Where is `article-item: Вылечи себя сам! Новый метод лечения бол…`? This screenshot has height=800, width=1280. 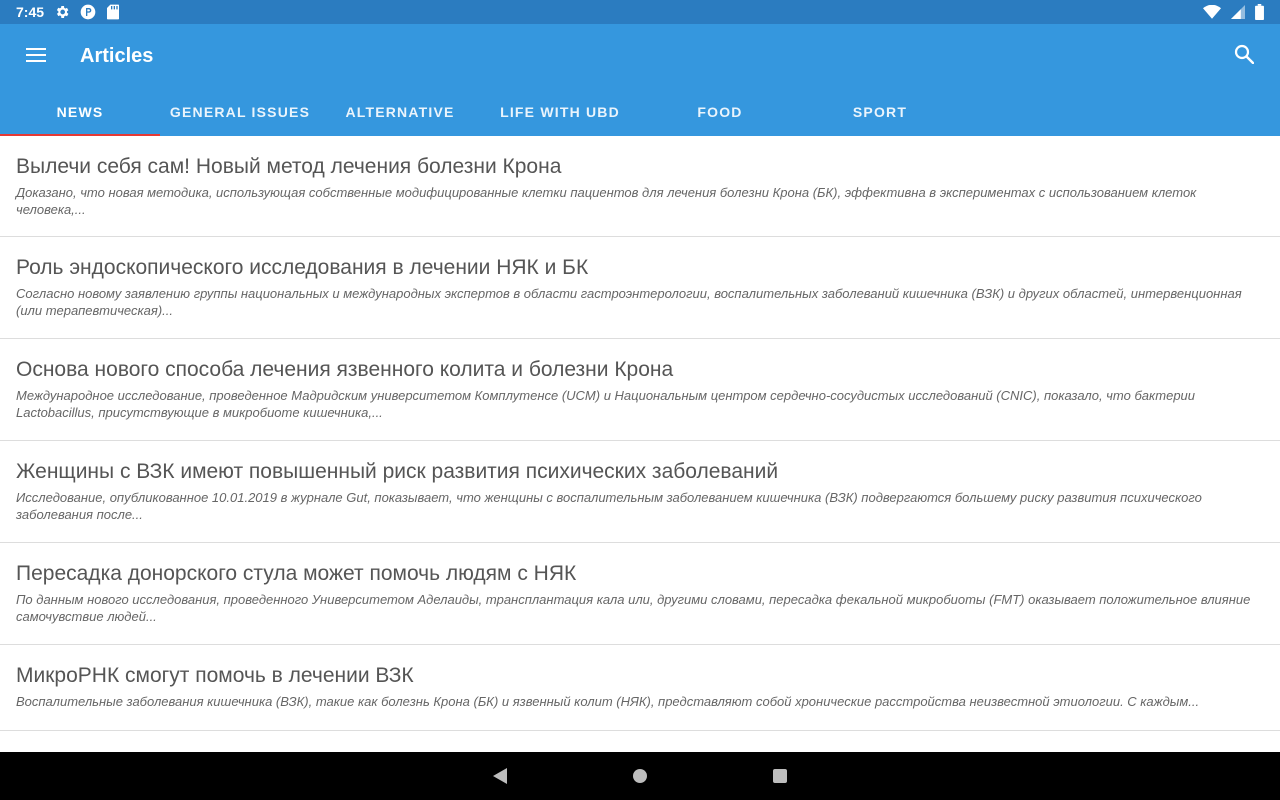
article-item: Вылечи себя сам! Новый метод лечения бол… is located at coordinates (640, 186).